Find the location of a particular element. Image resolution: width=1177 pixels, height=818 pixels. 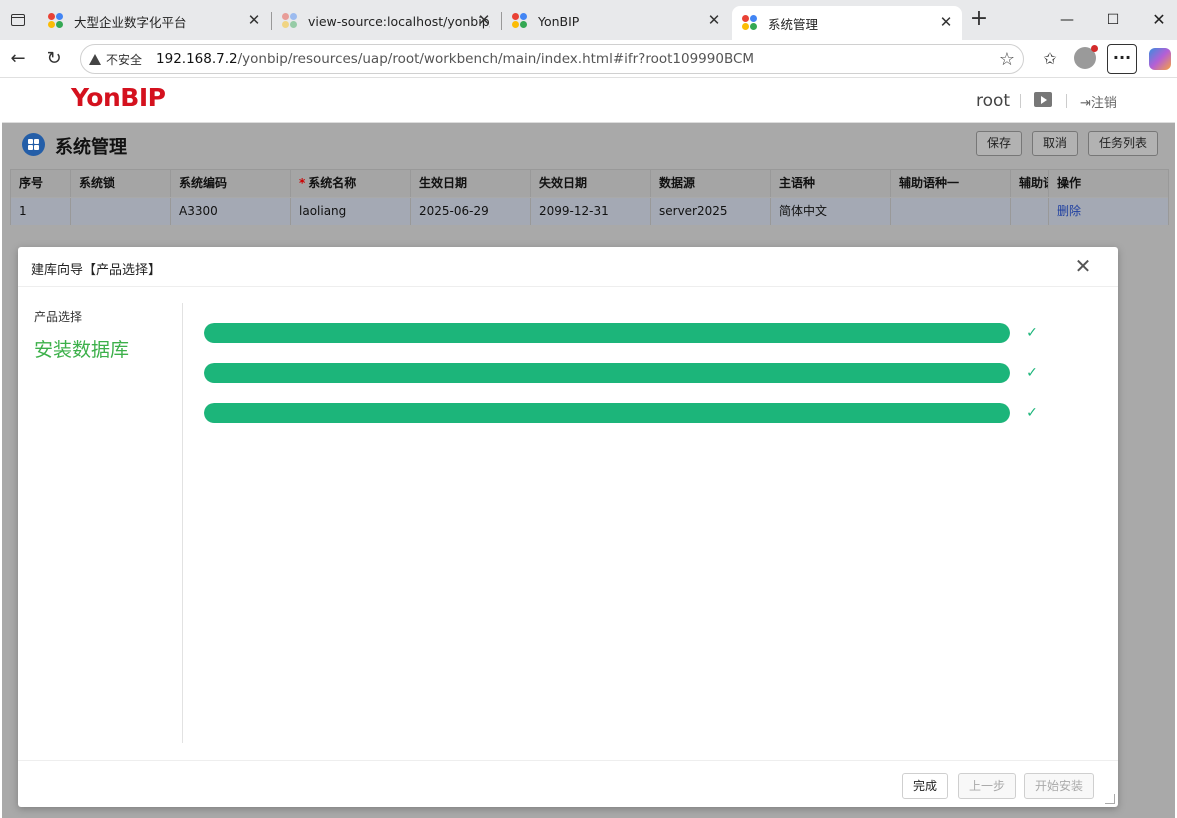

logout-icon: ⇥ is located at coordinates (1085, 103).